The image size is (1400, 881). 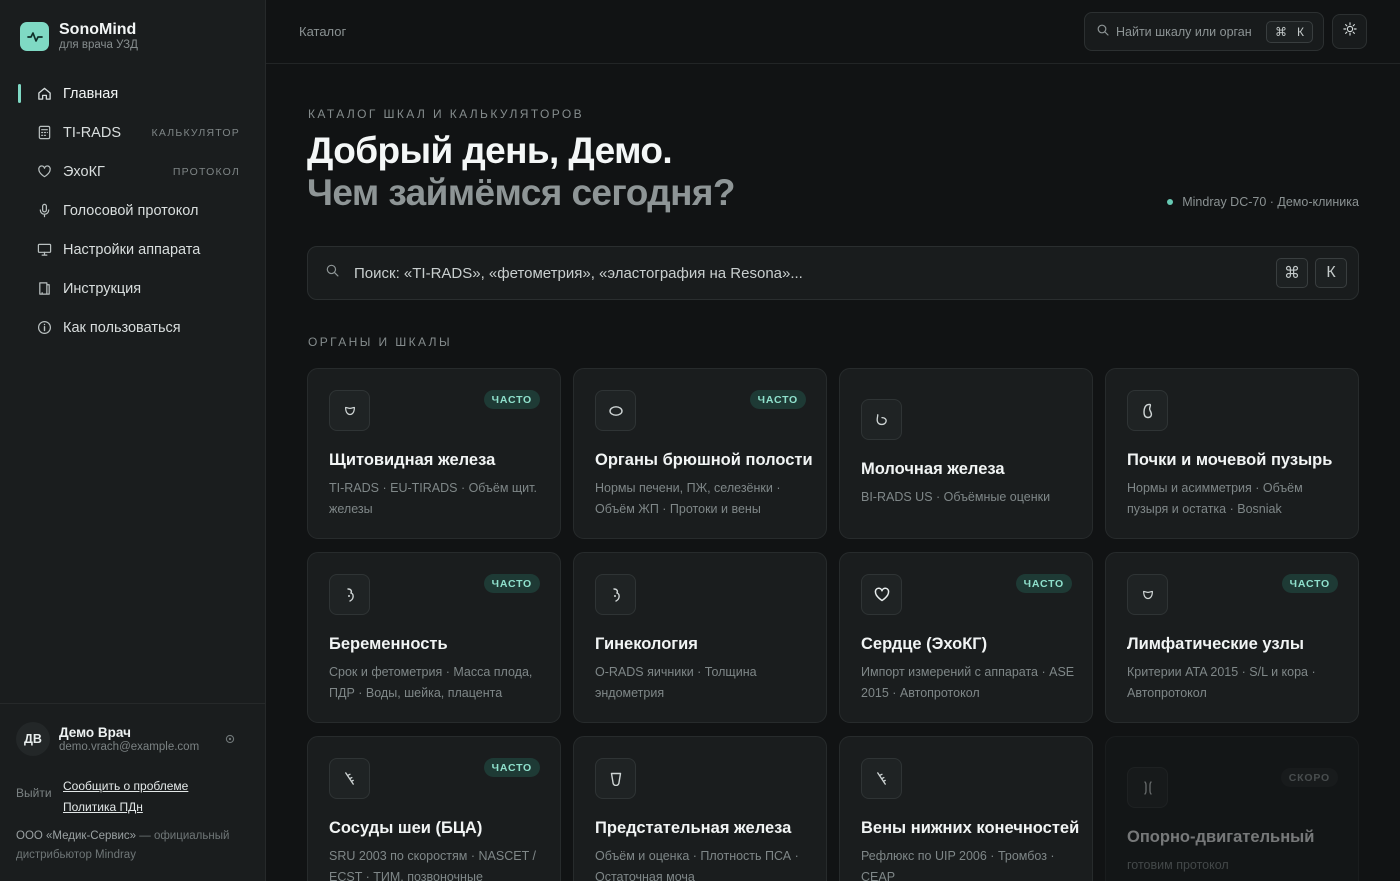 I want to click on card-title: Сосуды шеи (БЦА), so click(x=406, y=828).